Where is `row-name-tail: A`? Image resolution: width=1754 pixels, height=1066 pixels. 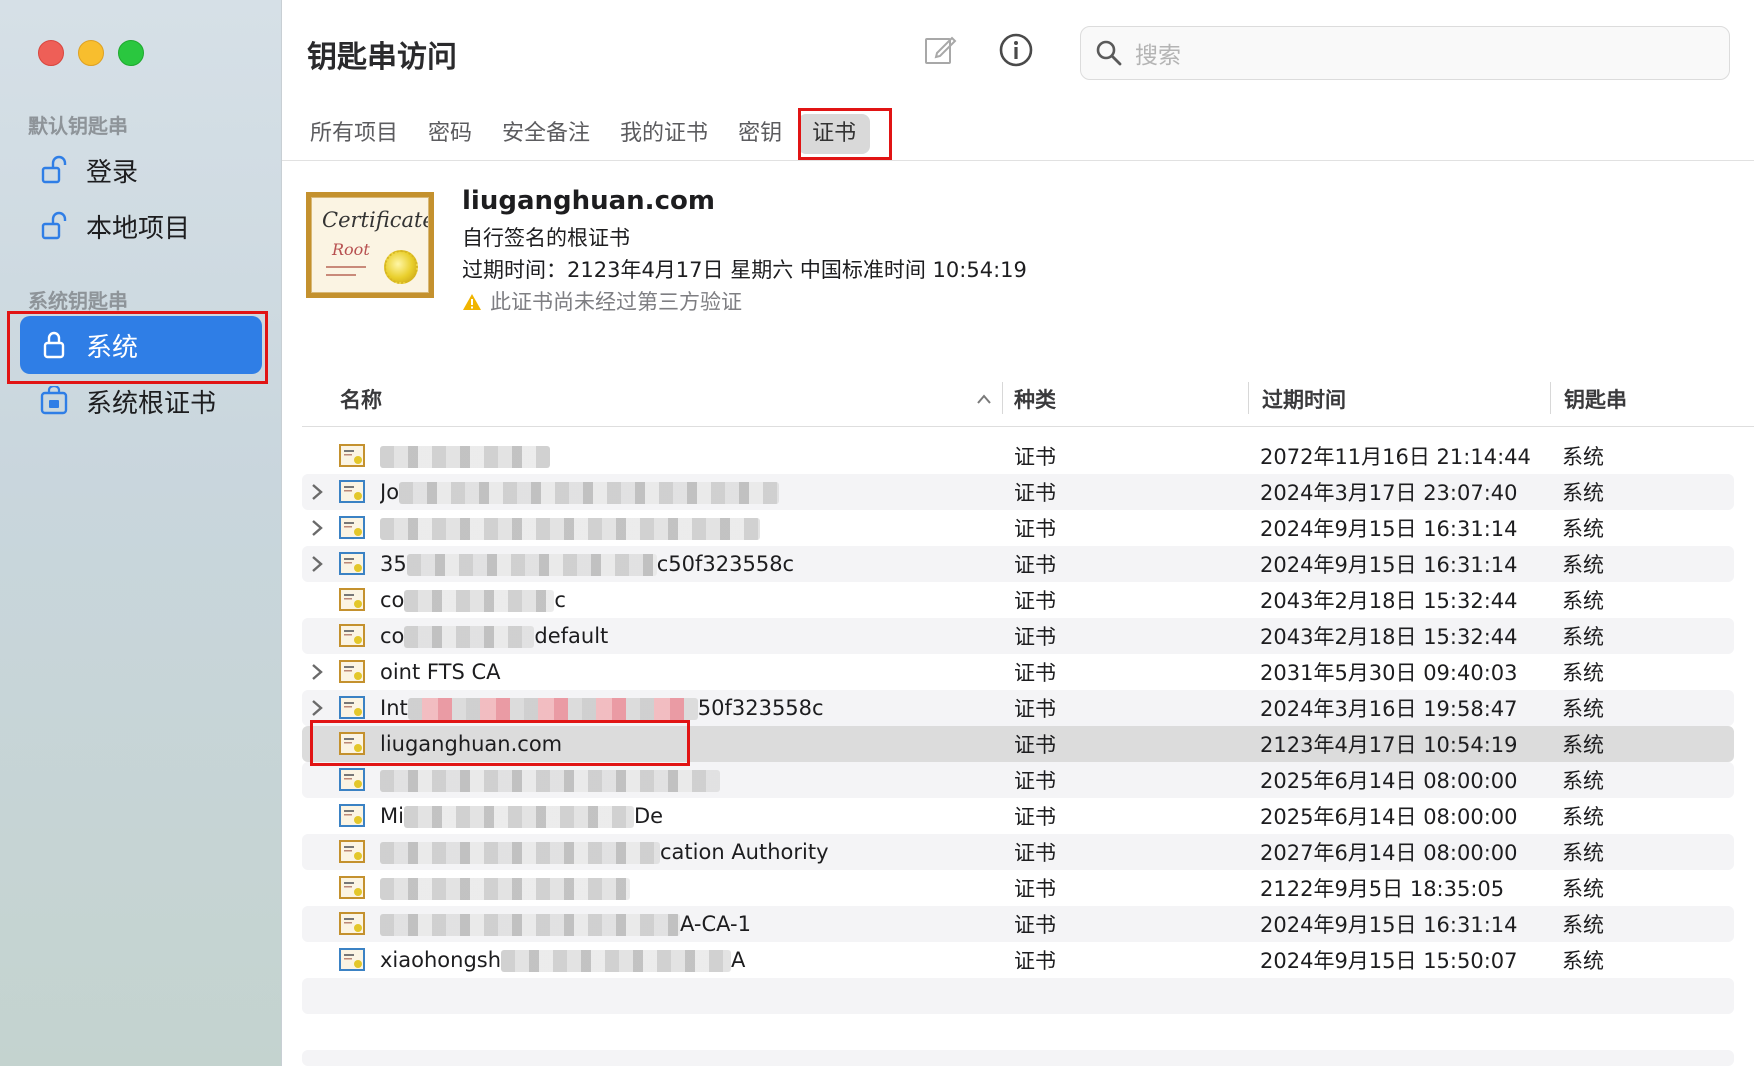
row-name-tail: A is located at coordinates (738, 960).